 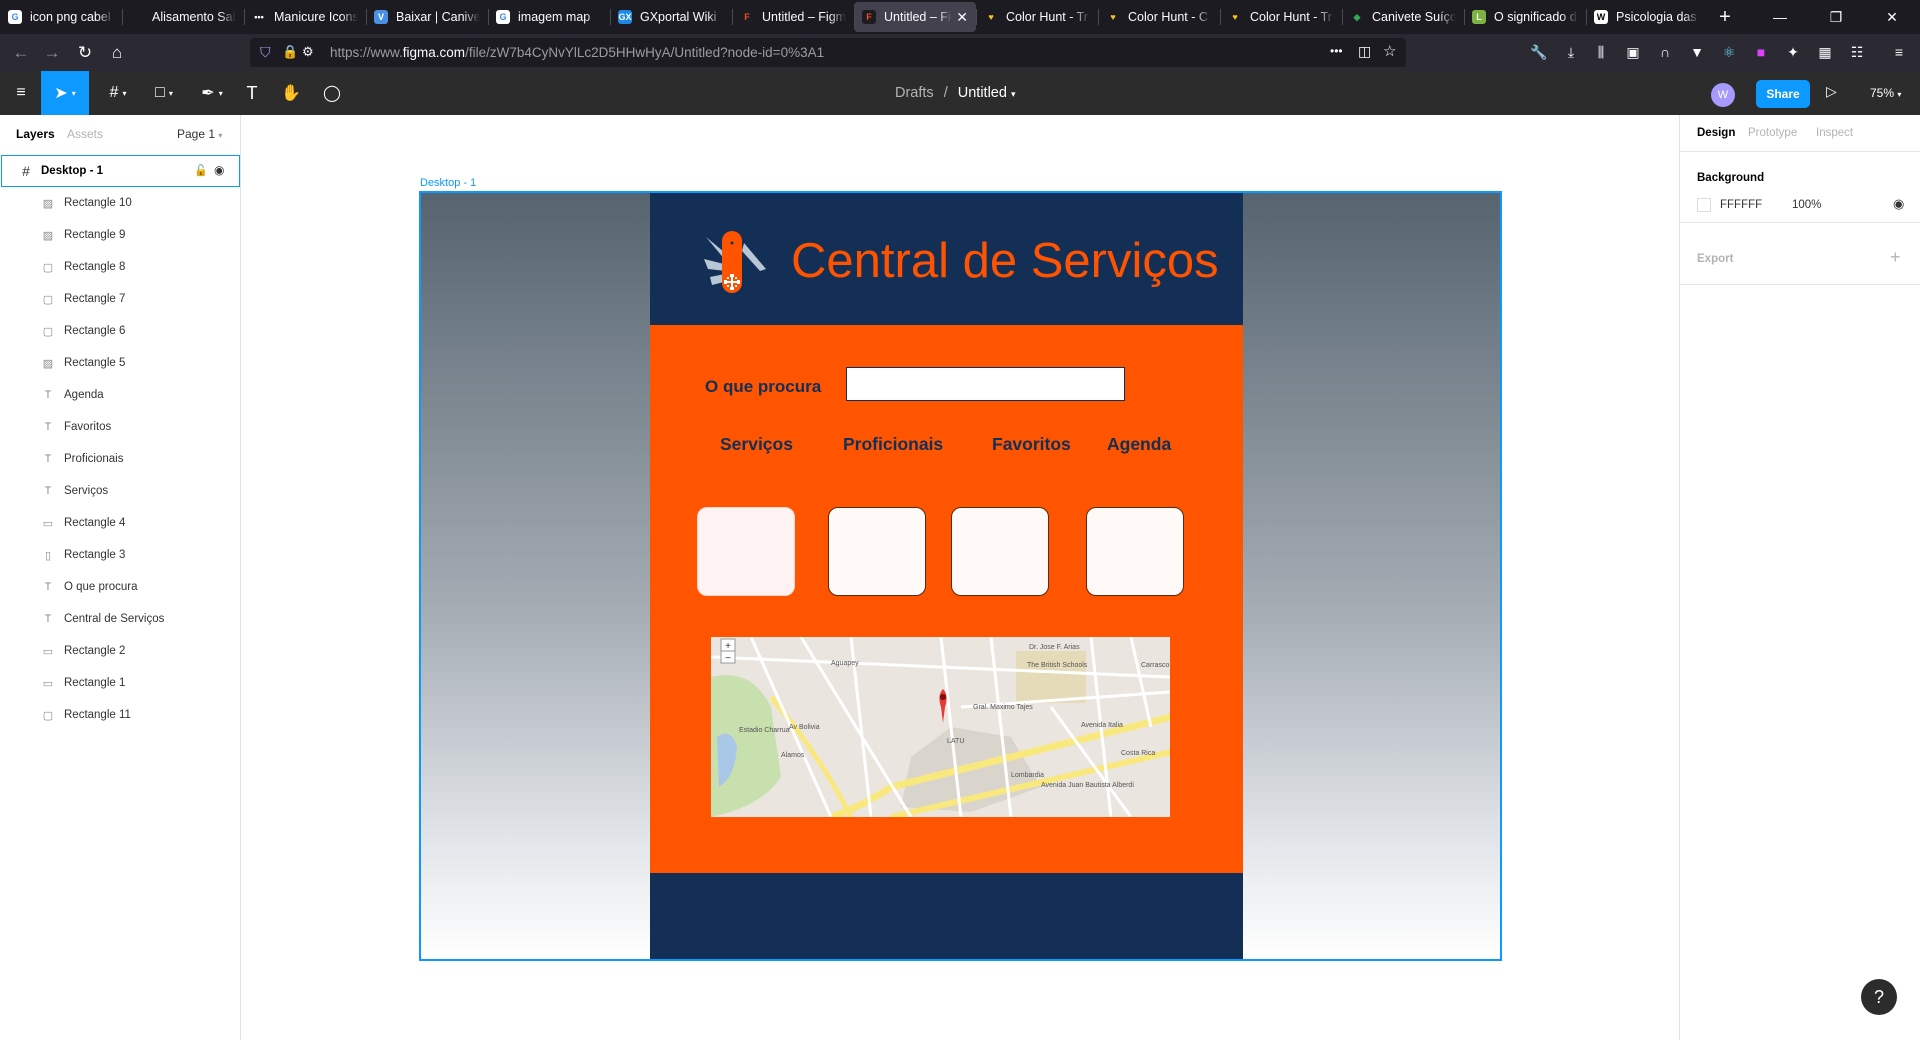 What do you see at coordinates (1857, 52) in the screenshot?
I see `extension-feed-icon: ☷` at bounding box center [1857, 52].